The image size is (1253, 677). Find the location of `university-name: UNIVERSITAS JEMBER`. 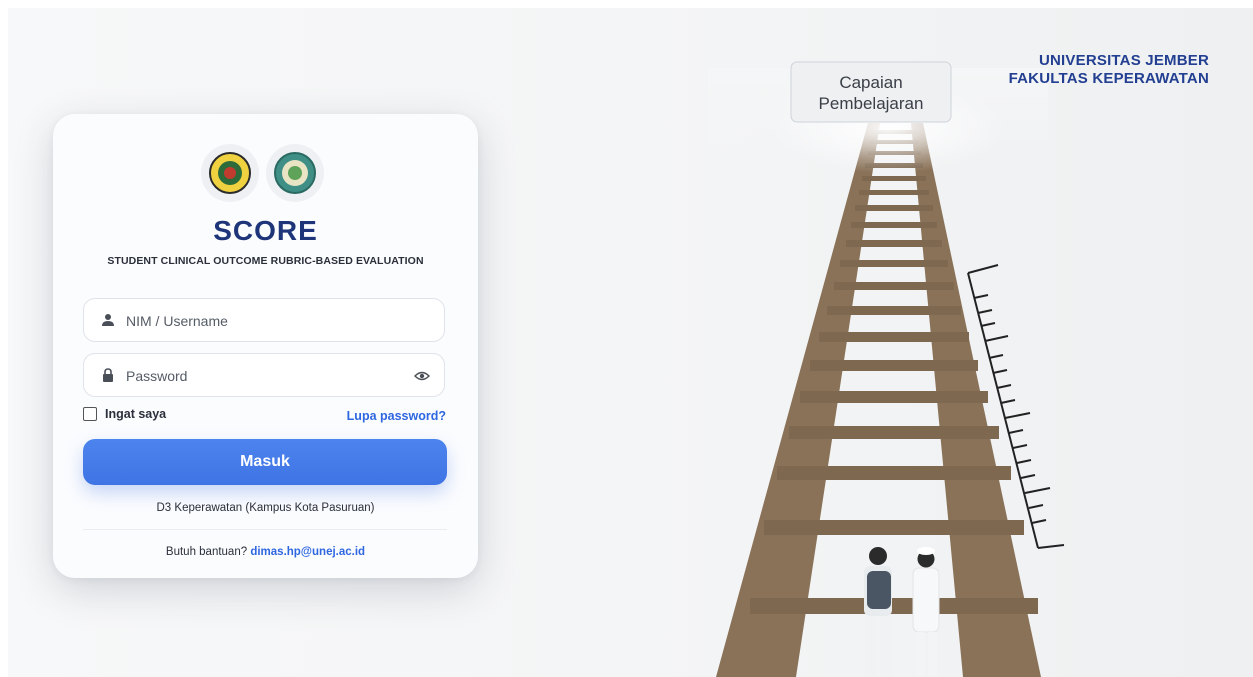

university-name: UNIVERSITAS JEMBER is located at coordinates (1123, 60).